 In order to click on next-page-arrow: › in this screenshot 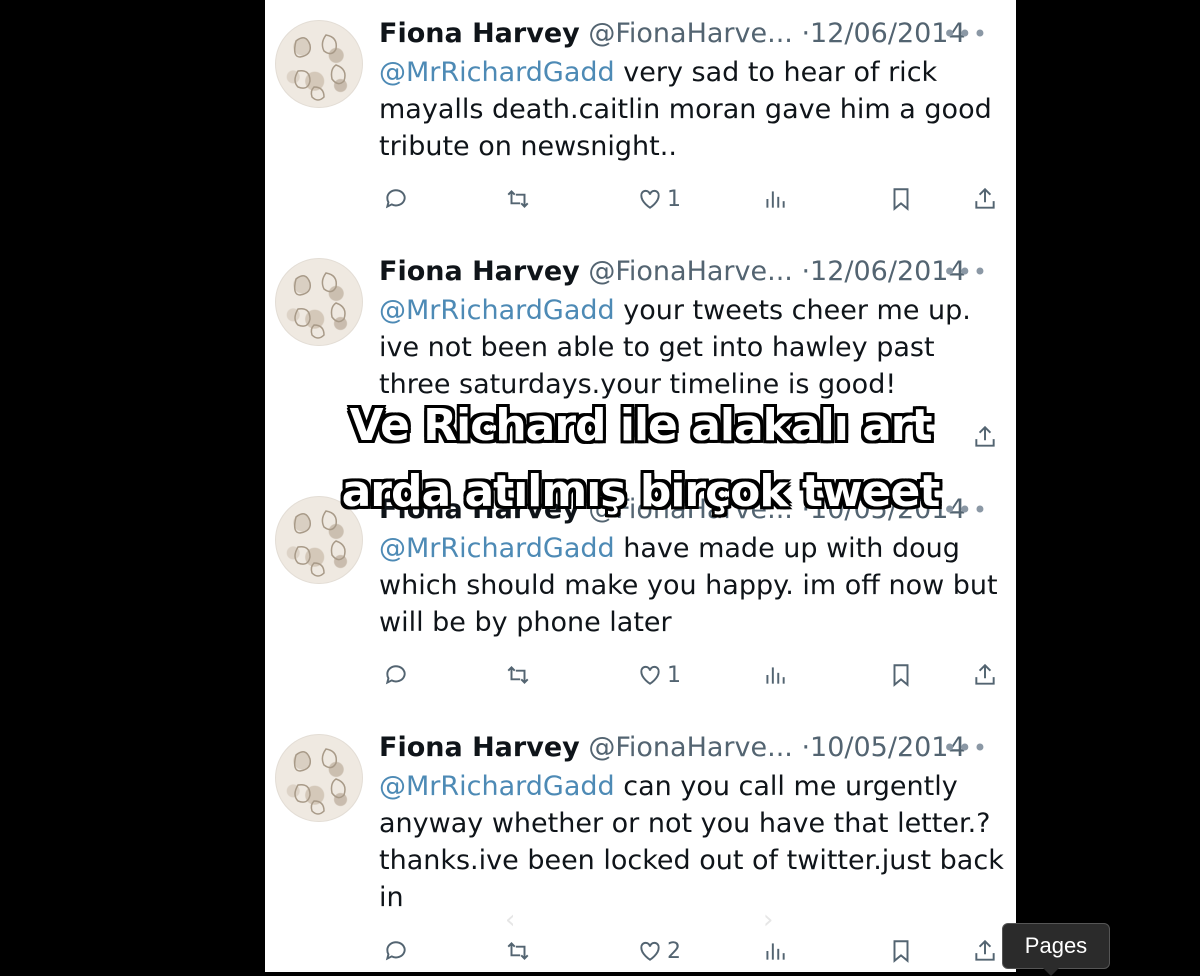, I will do `click(768, 920)`.